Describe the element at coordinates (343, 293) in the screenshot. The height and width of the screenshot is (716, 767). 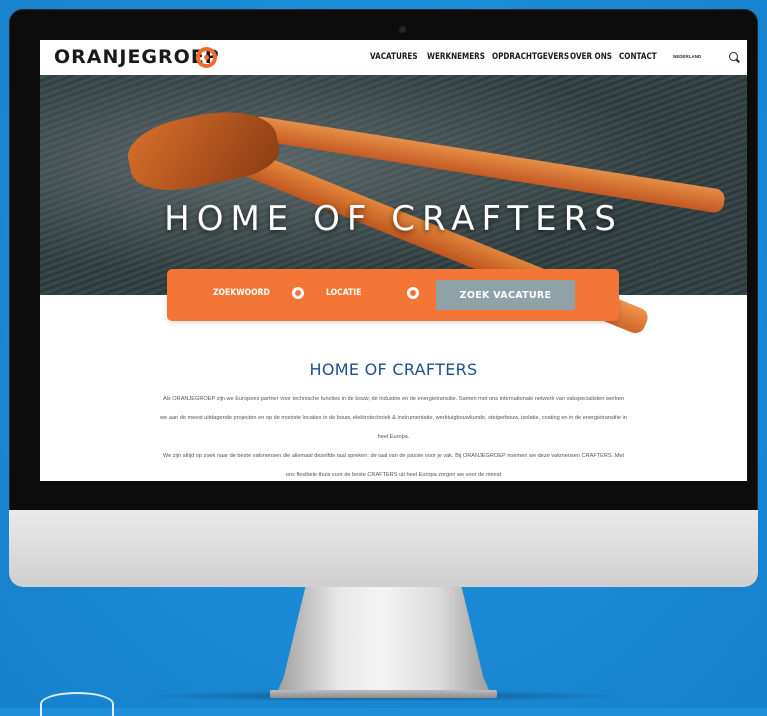
I see `location-field: LOCATIE` at that location.